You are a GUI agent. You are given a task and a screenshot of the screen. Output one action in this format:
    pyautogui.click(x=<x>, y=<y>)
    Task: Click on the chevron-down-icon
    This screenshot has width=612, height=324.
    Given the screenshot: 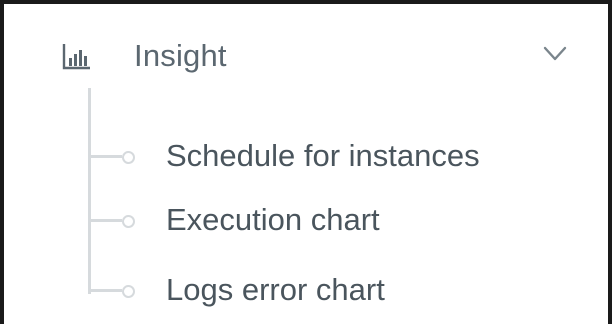 What is the action you would take?
    pyautogui.click(x=555, y=54)
    